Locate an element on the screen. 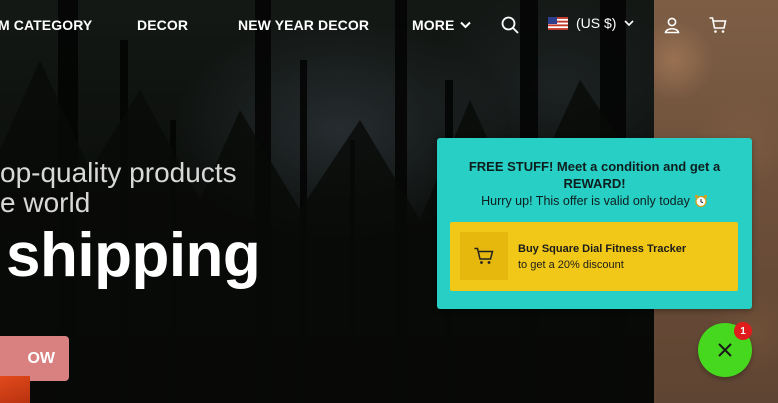 The image size is (778, 403). close-icon is located at coordinates (725, 350).